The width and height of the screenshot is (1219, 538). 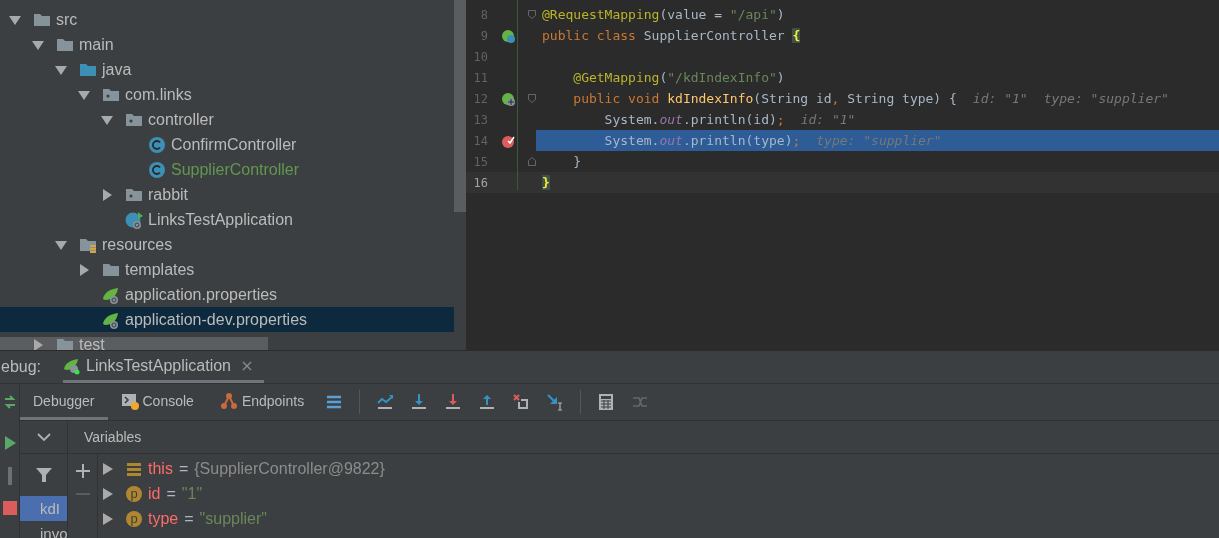 I want to click on variable-name: type, so click(x=163, y=518).